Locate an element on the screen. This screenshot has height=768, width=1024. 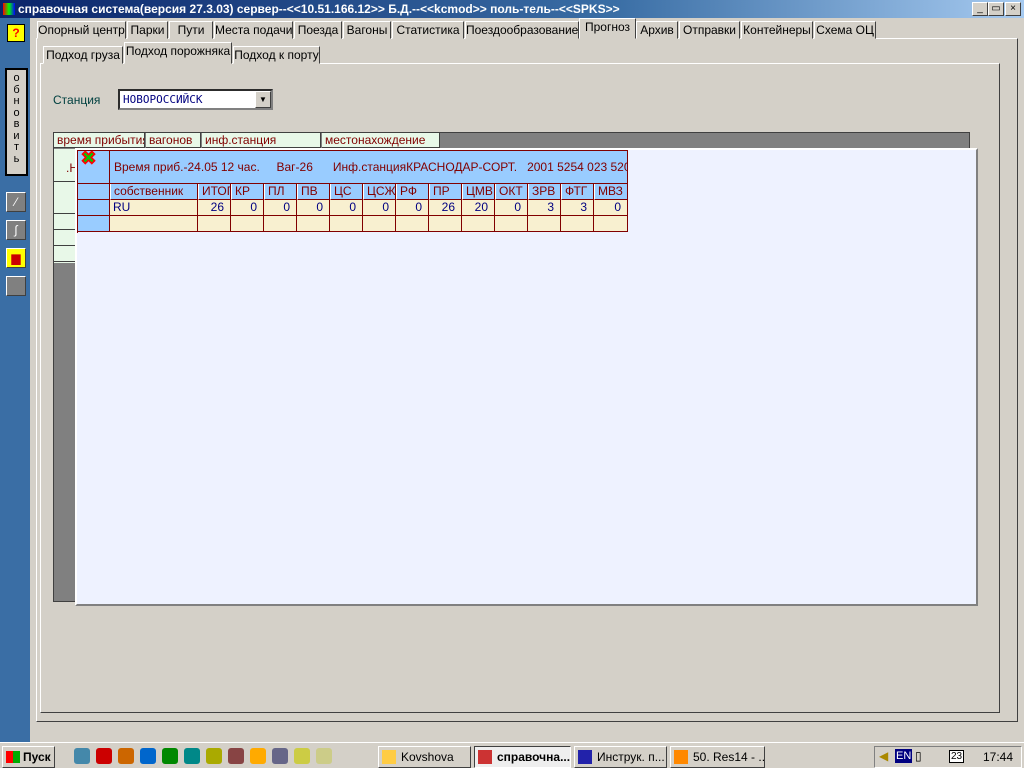
column-header: МВЗ is located at coordinates (611, 192).